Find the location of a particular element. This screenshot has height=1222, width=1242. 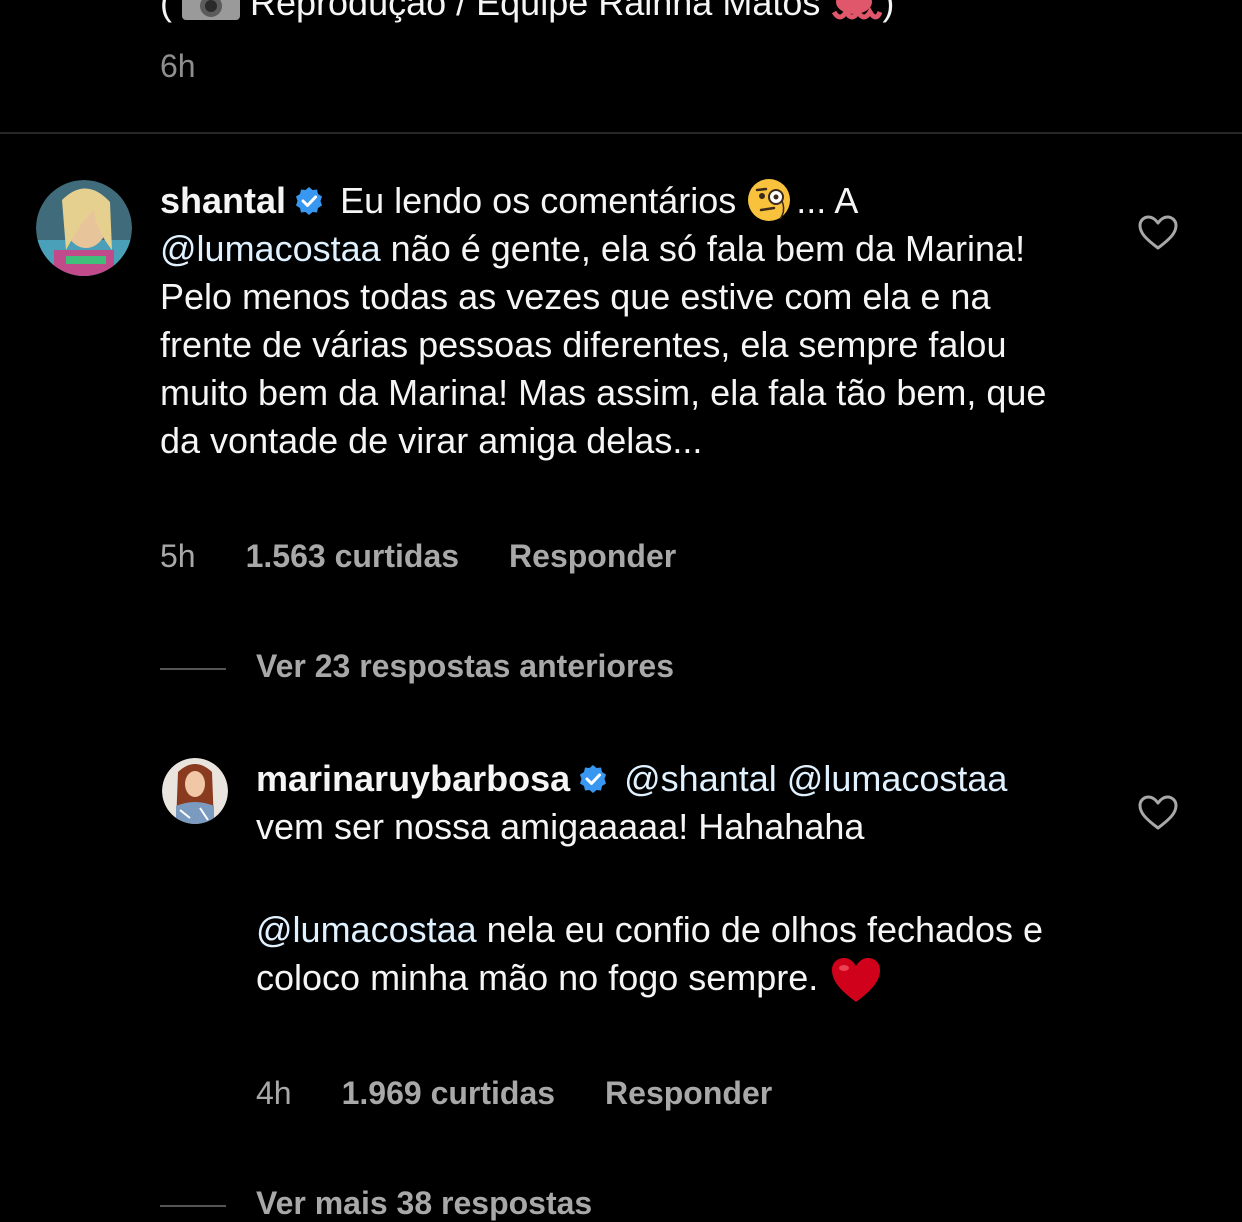

monocle-face-emoji is located at coordinates (769, 200).